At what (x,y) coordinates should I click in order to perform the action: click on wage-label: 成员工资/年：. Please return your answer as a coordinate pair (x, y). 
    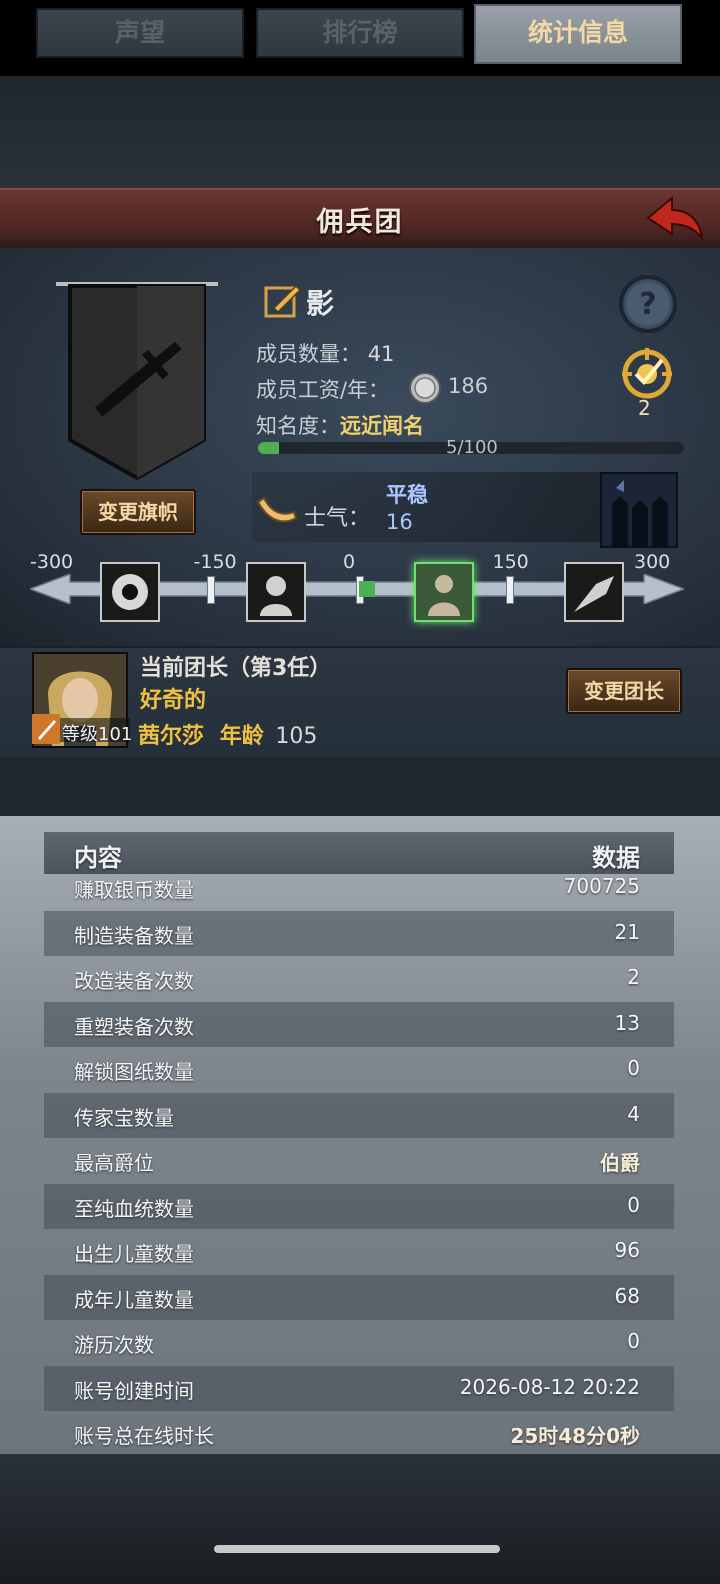
    Looking at the image, I should click on (323, 390).